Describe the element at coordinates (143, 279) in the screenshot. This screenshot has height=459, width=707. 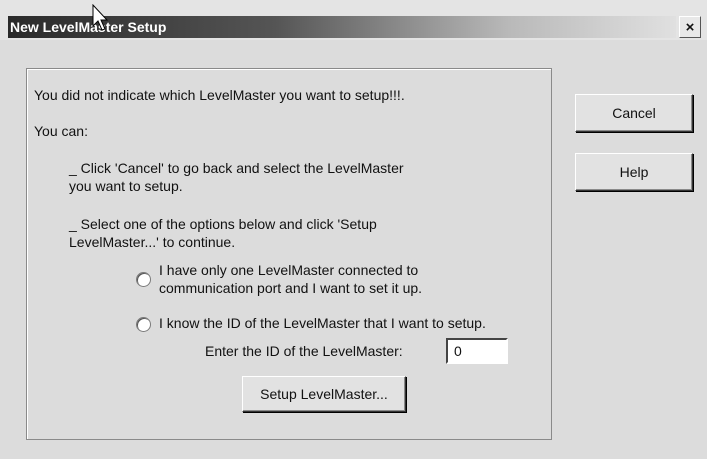
I see `radio-single-levelmaster` at that location.